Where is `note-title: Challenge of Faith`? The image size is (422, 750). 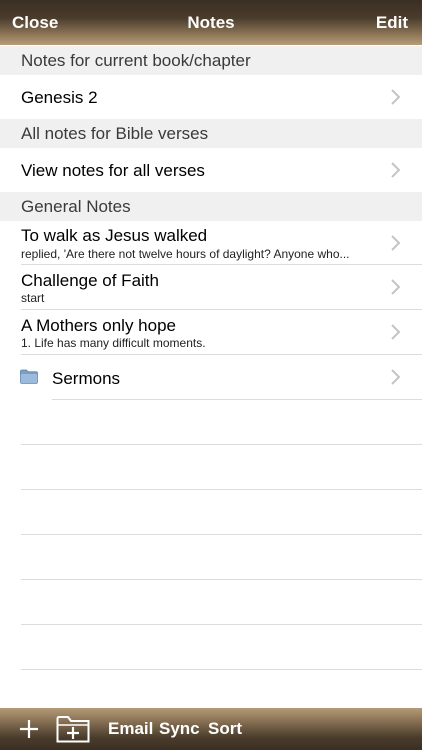 note-title: Challenge of Faith is located at coordinates (90, 280).